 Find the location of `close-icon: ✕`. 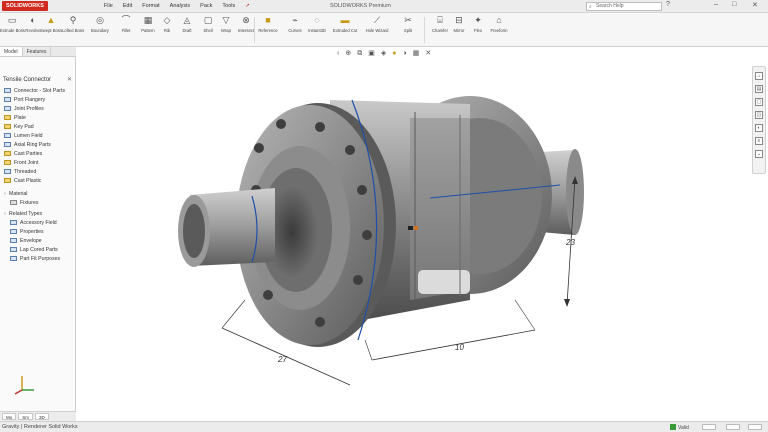

close-icon: ✕ is located at coordinates (755, 5).